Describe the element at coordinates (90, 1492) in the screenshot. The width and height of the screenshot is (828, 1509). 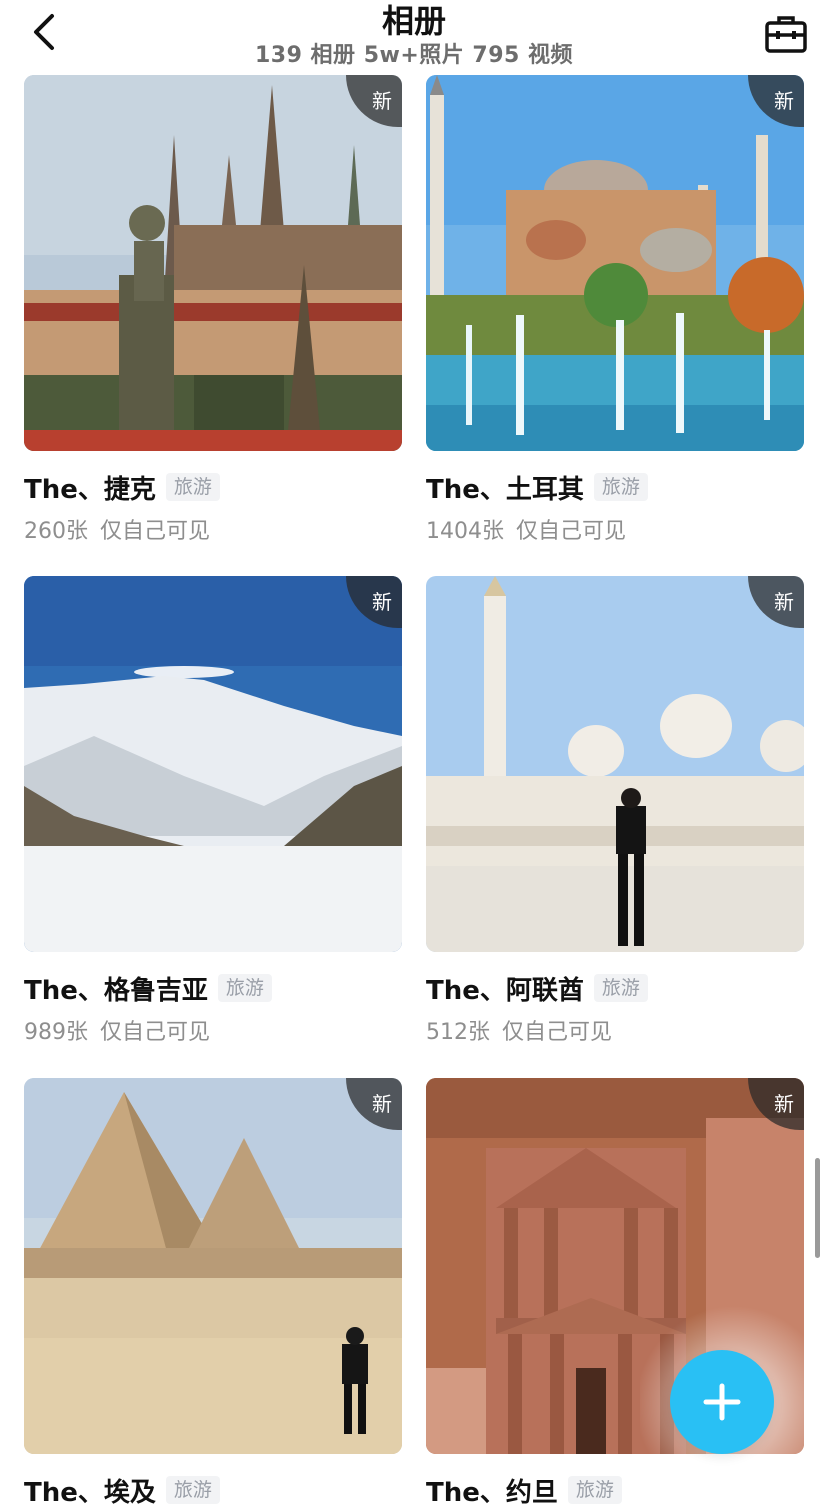
I see `album-name: The、埃及` at that location.